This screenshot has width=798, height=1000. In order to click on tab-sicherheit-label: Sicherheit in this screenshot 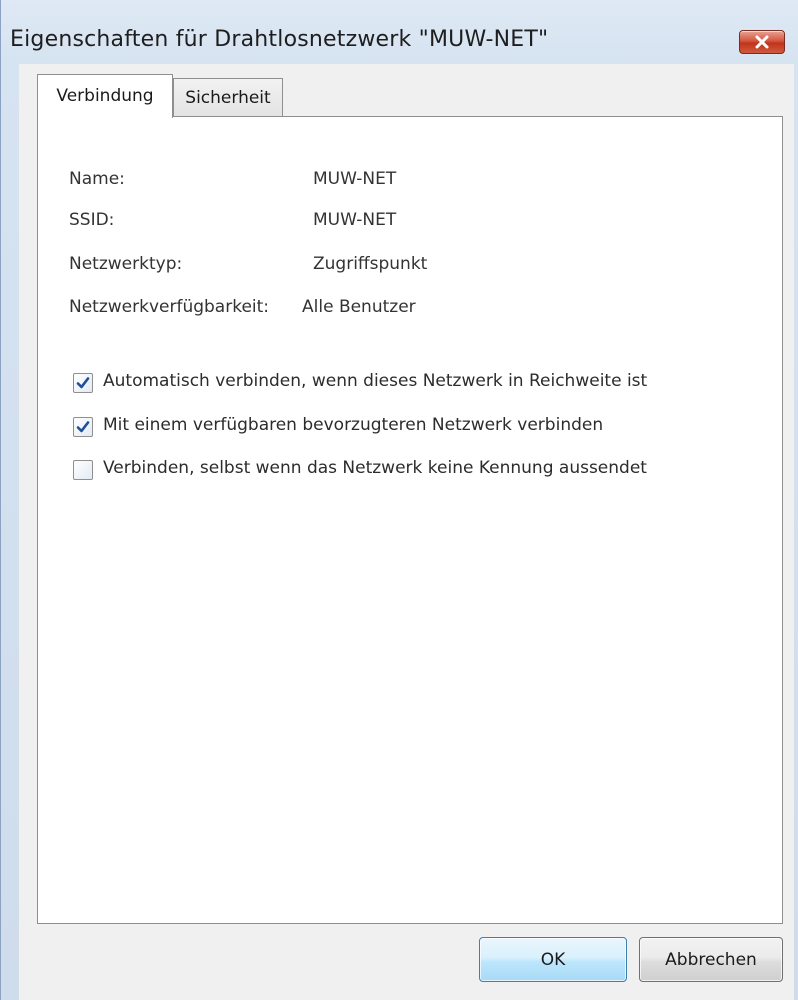, I will do `click(228, 97)`.